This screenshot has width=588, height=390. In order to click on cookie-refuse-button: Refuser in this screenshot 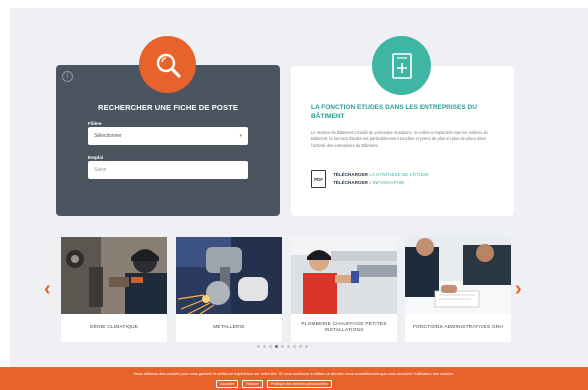, I will do `click(252, 384)`.